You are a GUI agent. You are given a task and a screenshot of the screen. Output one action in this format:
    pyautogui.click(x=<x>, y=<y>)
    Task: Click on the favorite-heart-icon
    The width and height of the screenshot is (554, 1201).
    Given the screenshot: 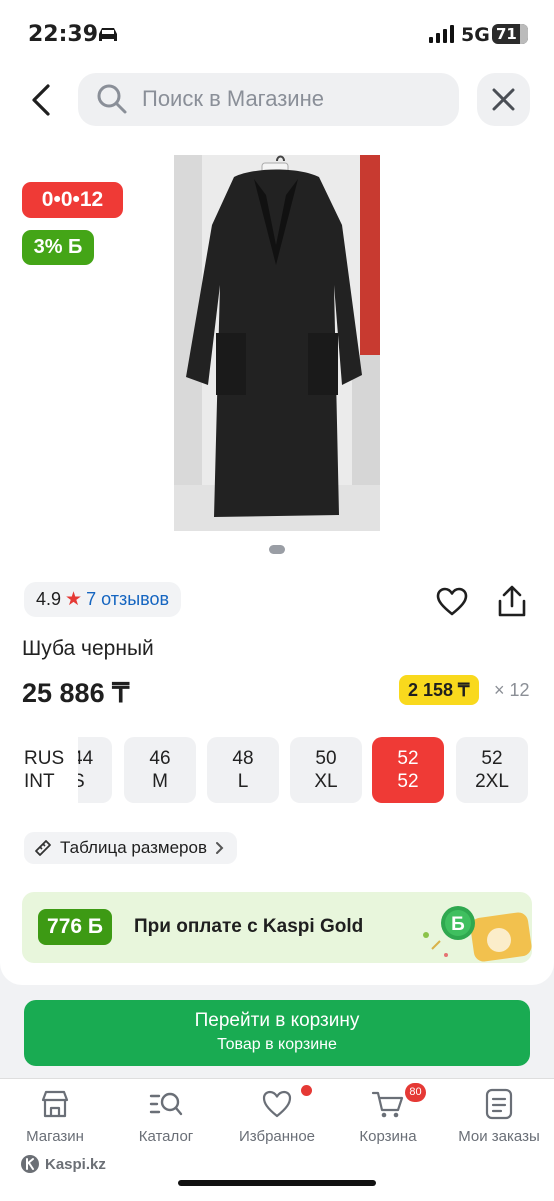 What is the action you would take?
    pyautogui.click(x=452, y=602)
    